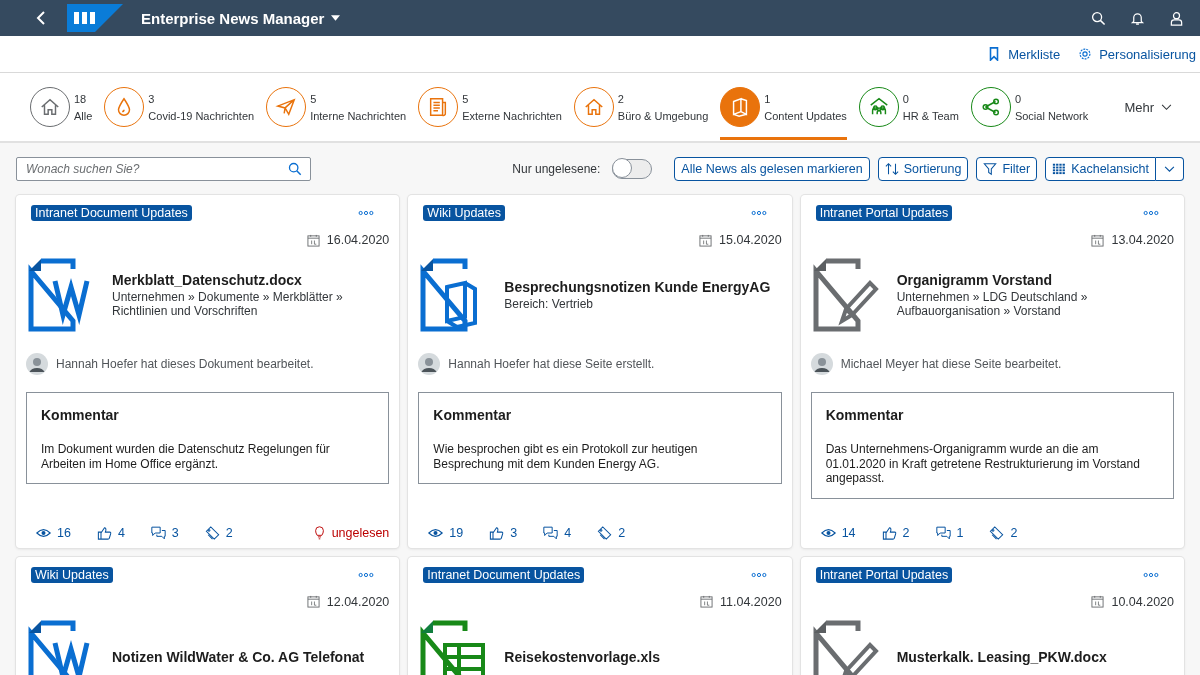  I want to click on likes-count: 3, so click(503, 532).